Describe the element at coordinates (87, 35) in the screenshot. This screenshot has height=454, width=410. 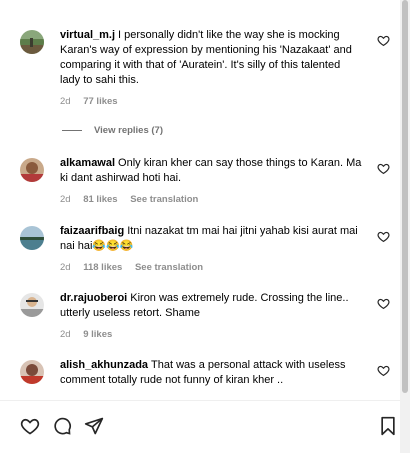
I see `comment-username: virtual_m.j` at that location.